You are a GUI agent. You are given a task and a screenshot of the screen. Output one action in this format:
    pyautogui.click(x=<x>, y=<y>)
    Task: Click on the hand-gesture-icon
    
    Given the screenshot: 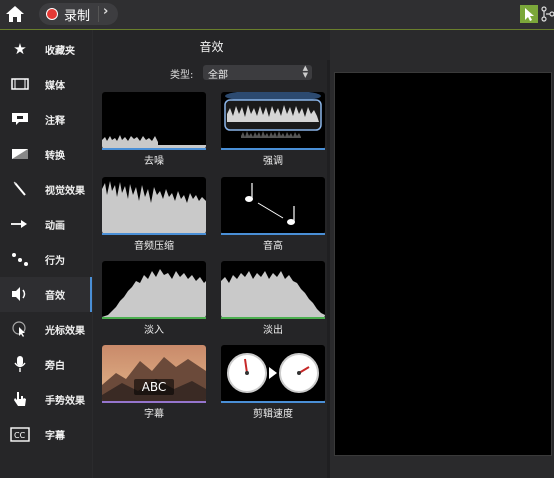 What is the action you would take?
    pyautogui.click(x=20, y=399)
    